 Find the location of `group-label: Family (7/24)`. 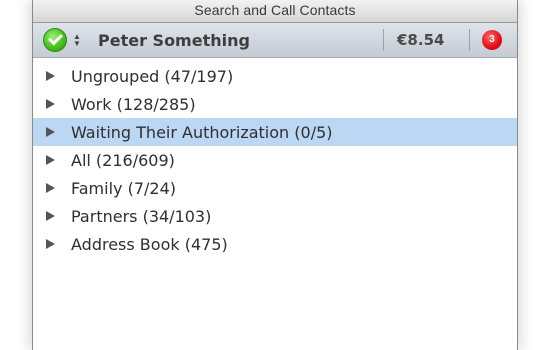

group-label: Family (7/24) is located at coordinates (123, 188).